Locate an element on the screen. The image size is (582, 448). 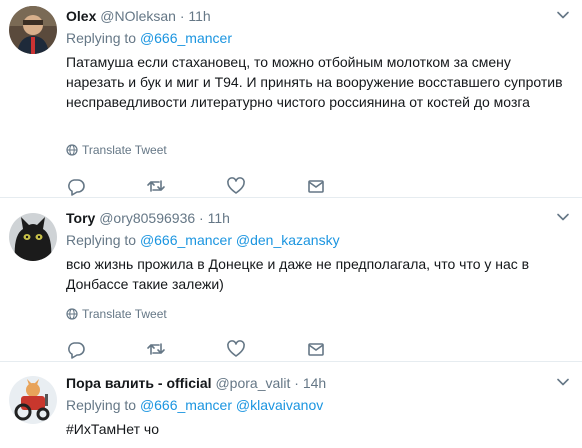
tweet-header: Пора валить - official @pora_valit · 14h is located at coordinates (318, 383).